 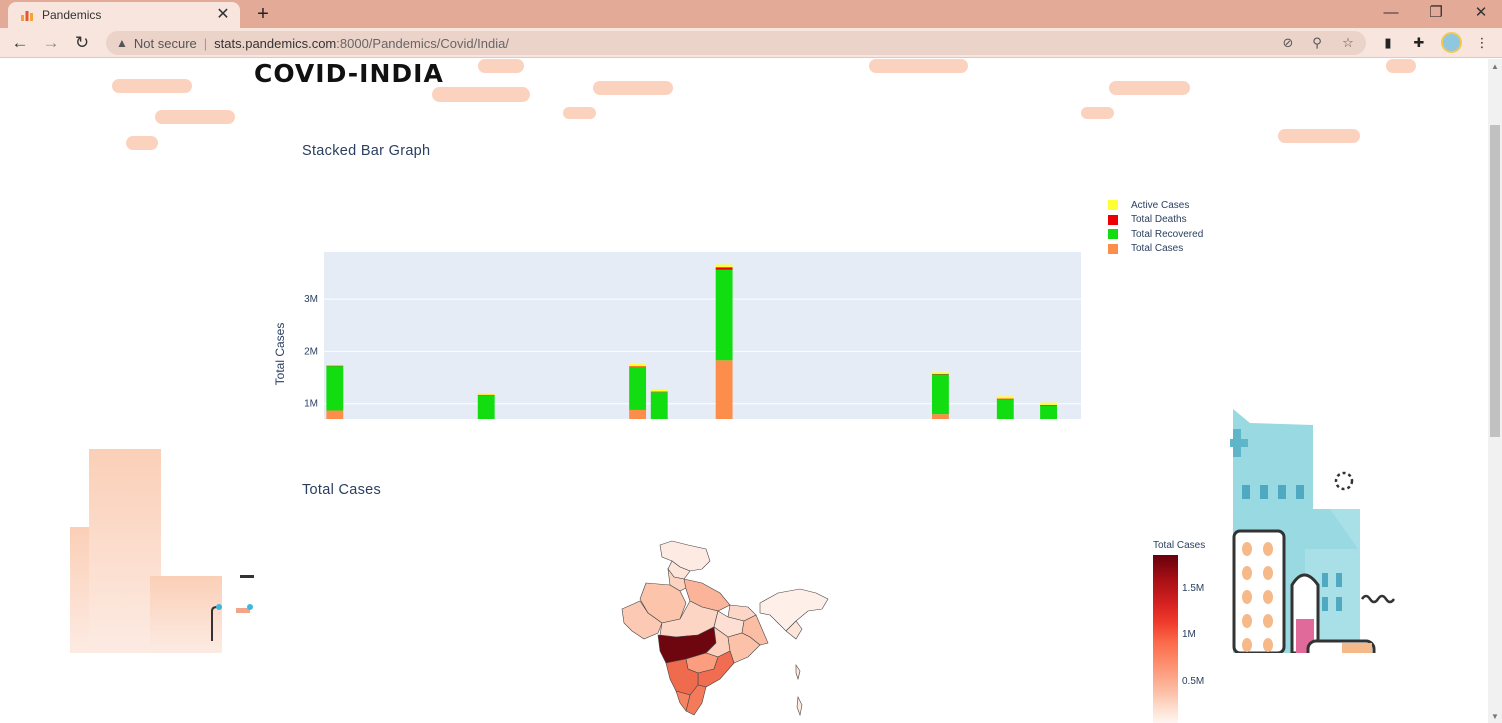 I want to click on browser-tab-pandemics: Pandemics ✕, so click(x=124, y=15).